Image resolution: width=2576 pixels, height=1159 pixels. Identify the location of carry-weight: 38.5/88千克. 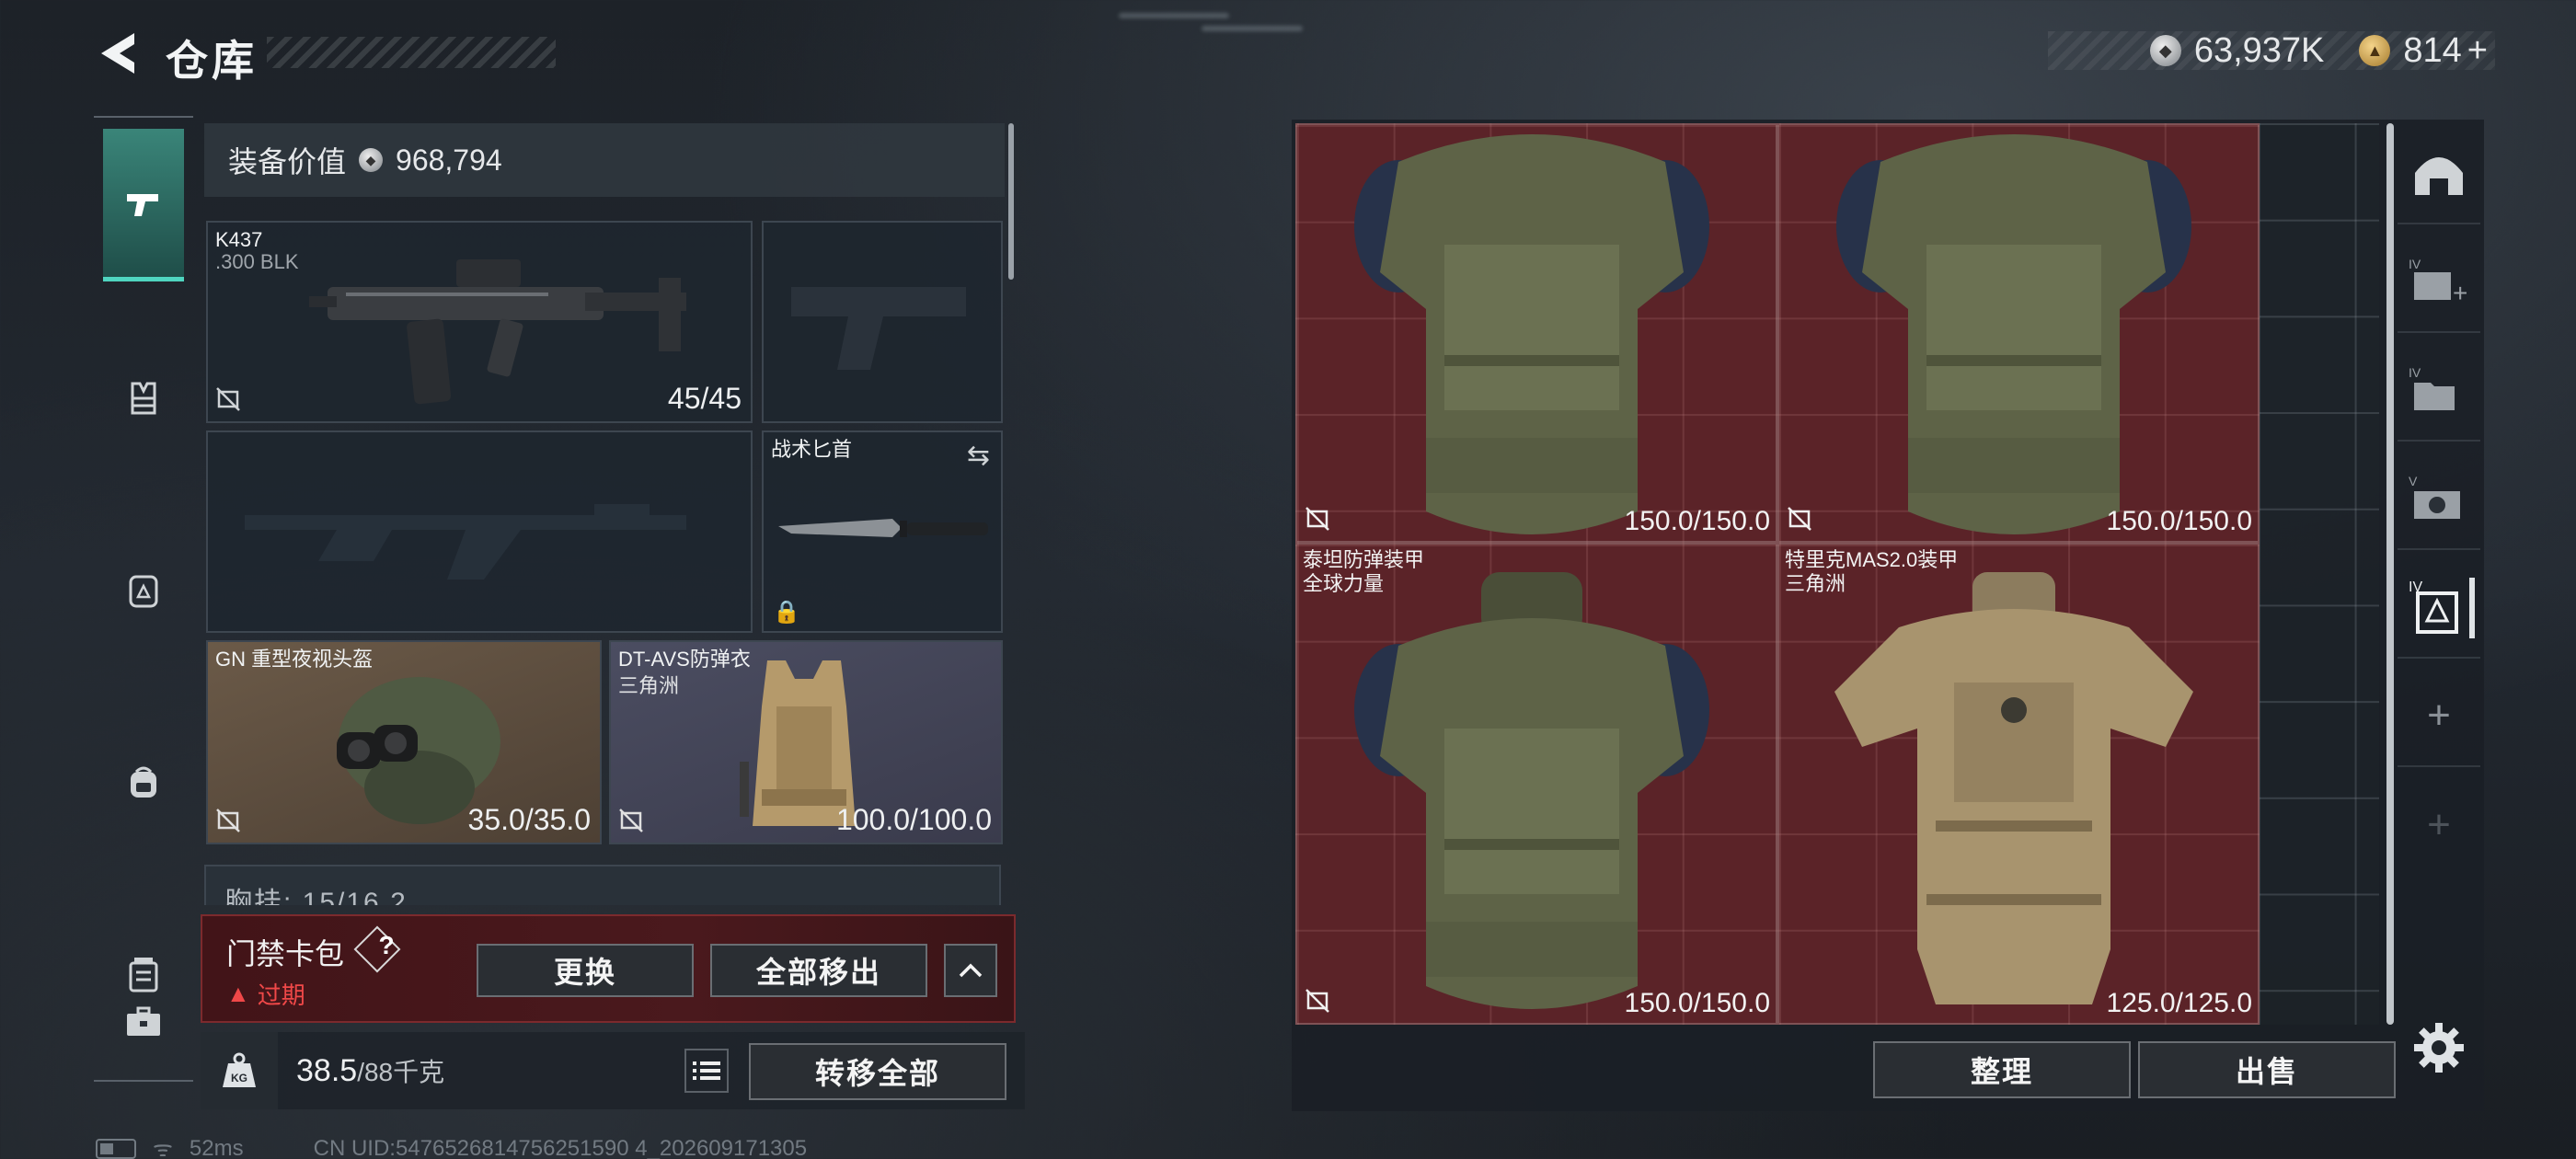
(370, 1070).